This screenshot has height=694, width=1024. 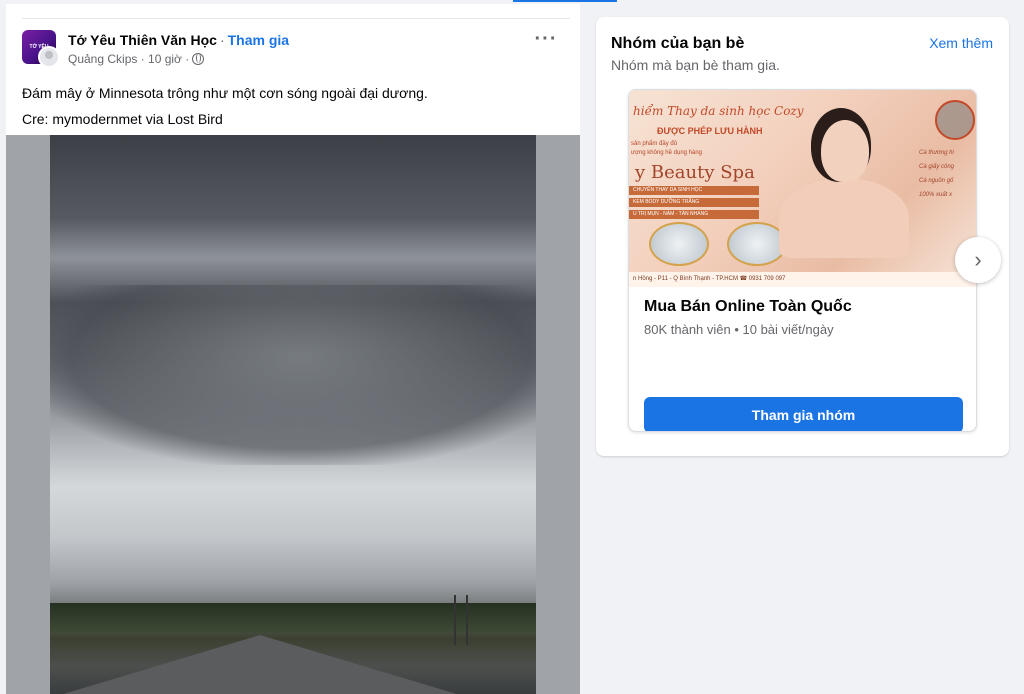 What do you see at coordinates (122, 119) in the screenshot?
I see `caption-credit: Cre: mymodernmet via Lost Bird` at bounding box center [122, 119].